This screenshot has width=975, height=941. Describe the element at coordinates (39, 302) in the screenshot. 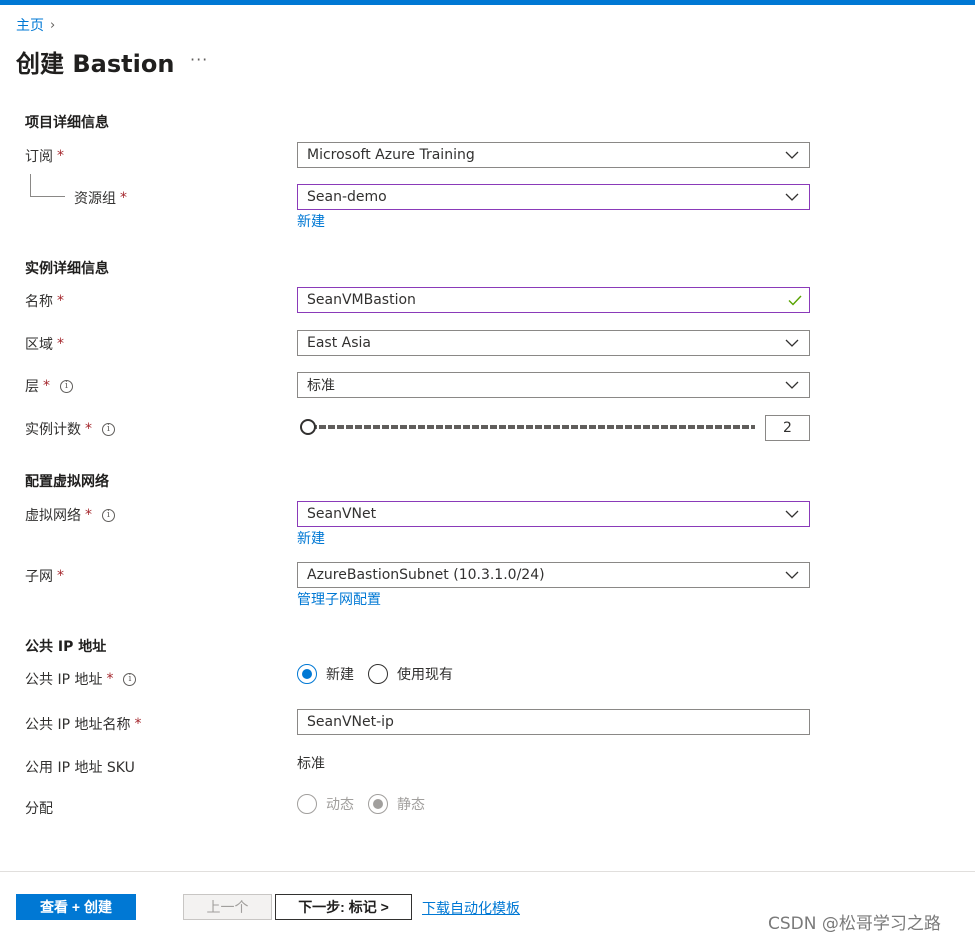

I see `name-label-text: 名称` at that location.